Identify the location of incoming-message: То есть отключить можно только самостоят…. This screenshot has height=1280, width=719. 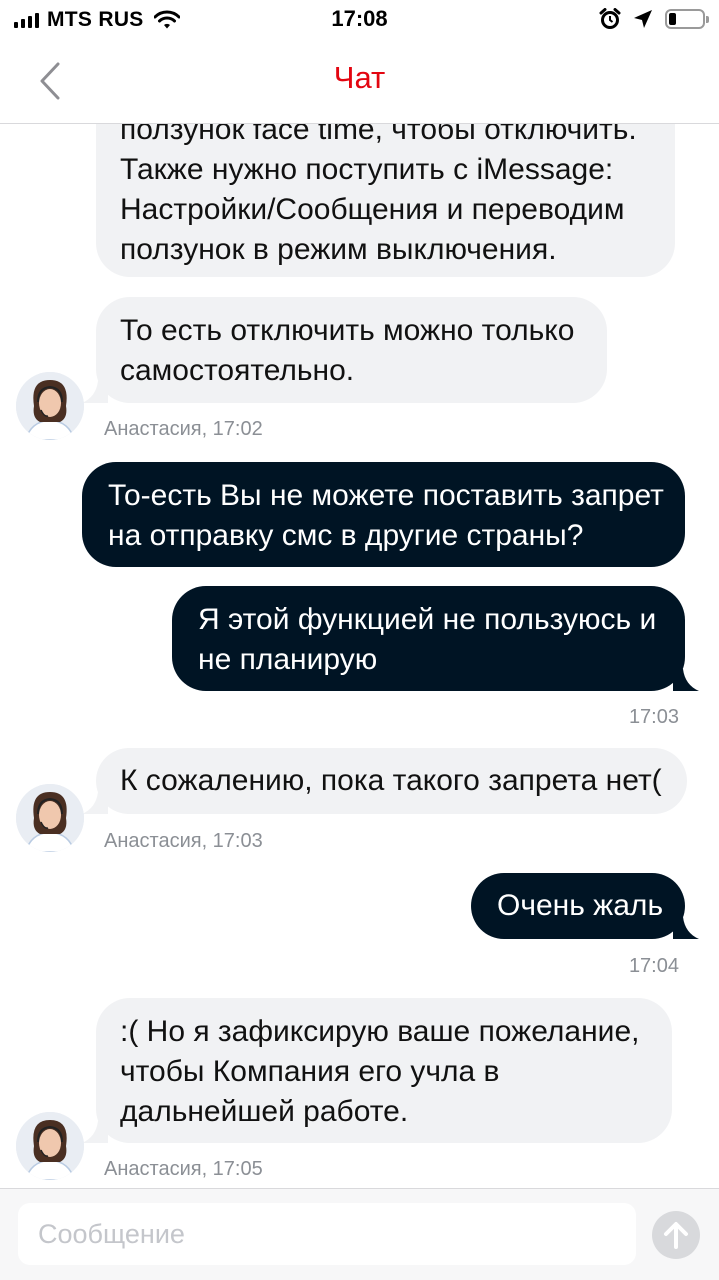
(344, 350).